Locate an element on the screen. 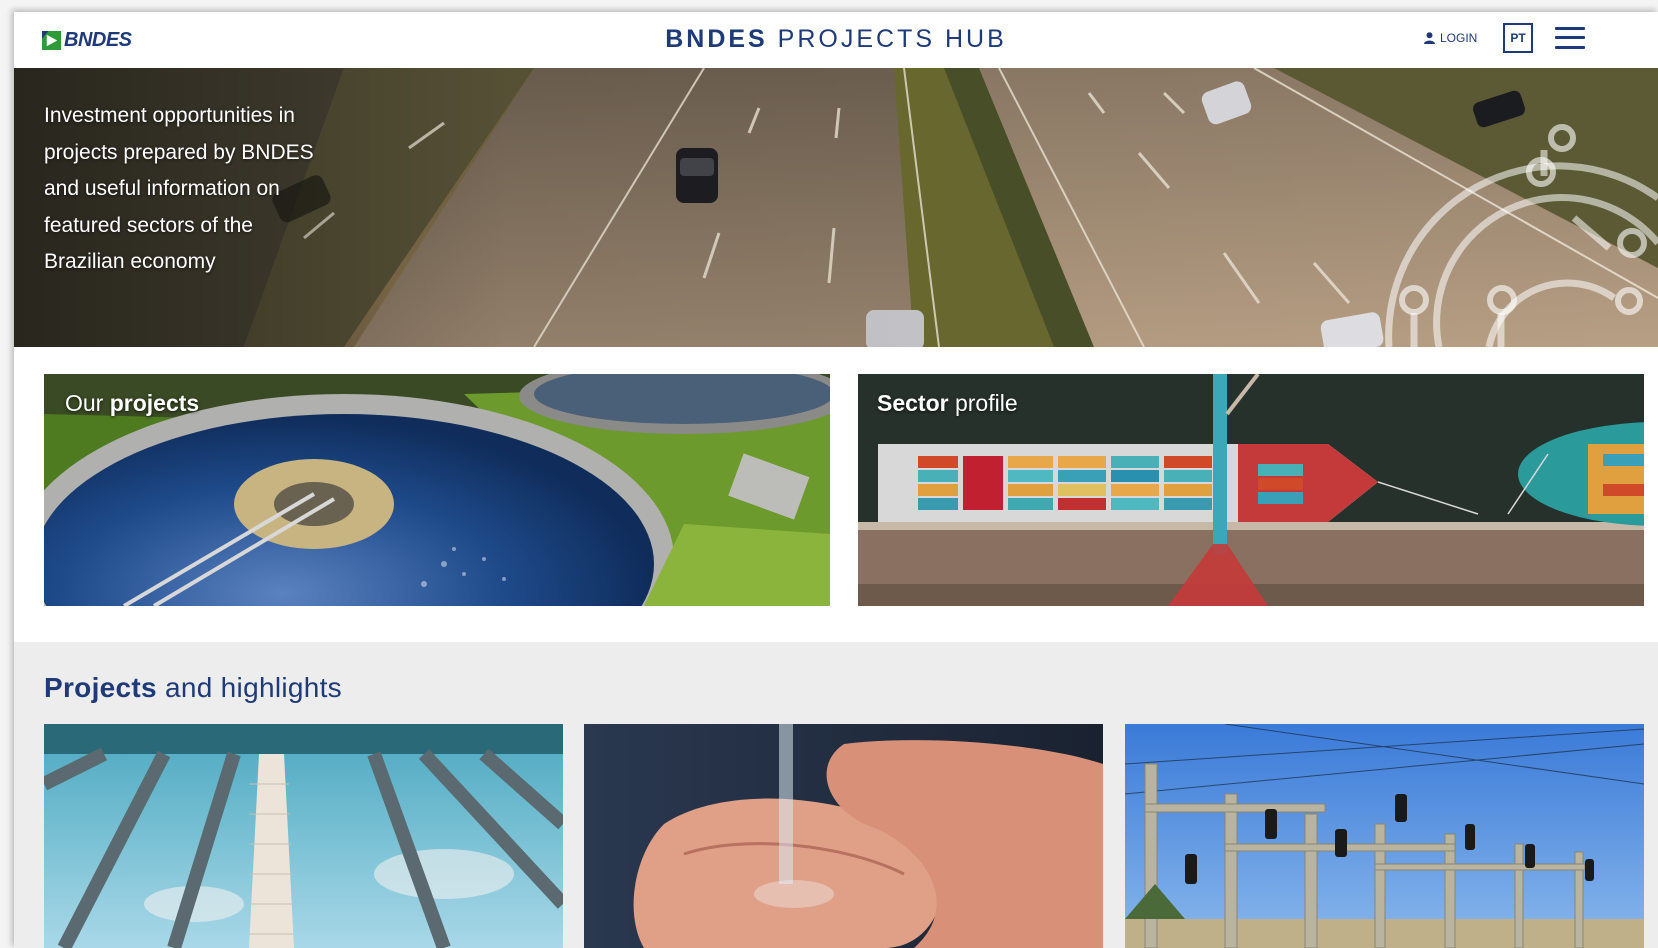 The image size is (1658, 948). site-title-strong: BNDES is located at coordinates (716, 39).